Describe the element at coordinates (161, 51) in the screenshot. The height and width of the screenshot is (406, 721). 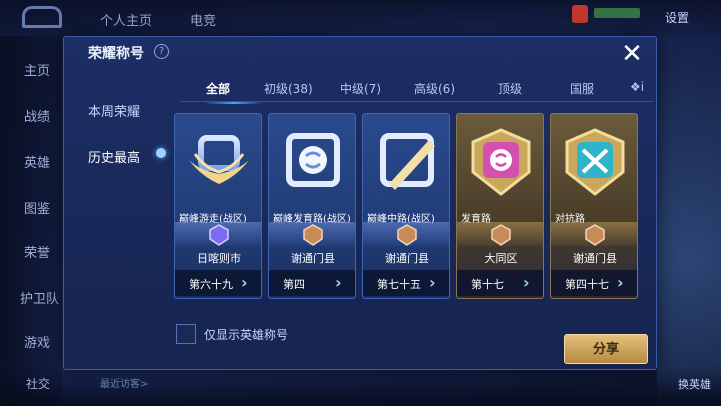
I see `help-icon: ?` at that location.